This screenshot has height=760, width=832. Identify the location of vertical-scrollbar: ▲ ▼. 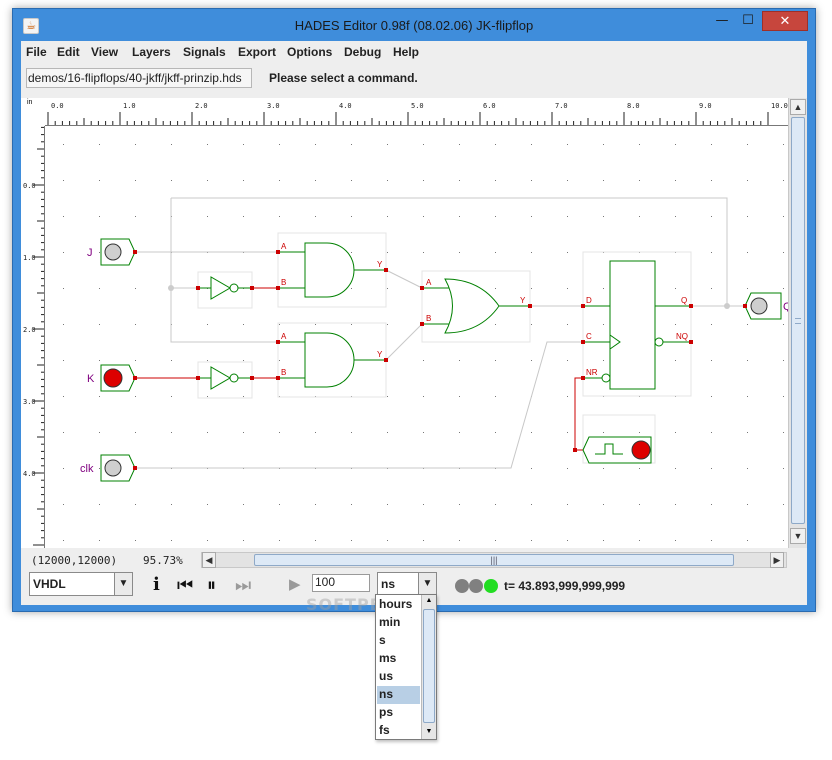
(797, 323).